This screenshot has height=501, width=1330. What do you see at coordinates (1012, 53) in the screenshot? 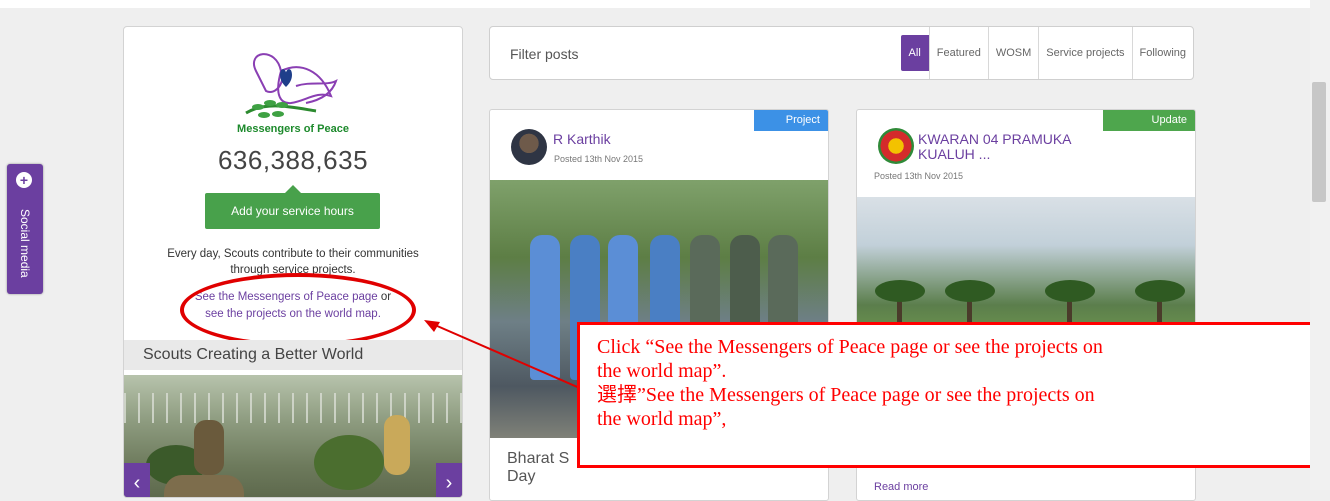
I see `filter-tab-wosm: WOSM` at bounding box center [1012, 53].